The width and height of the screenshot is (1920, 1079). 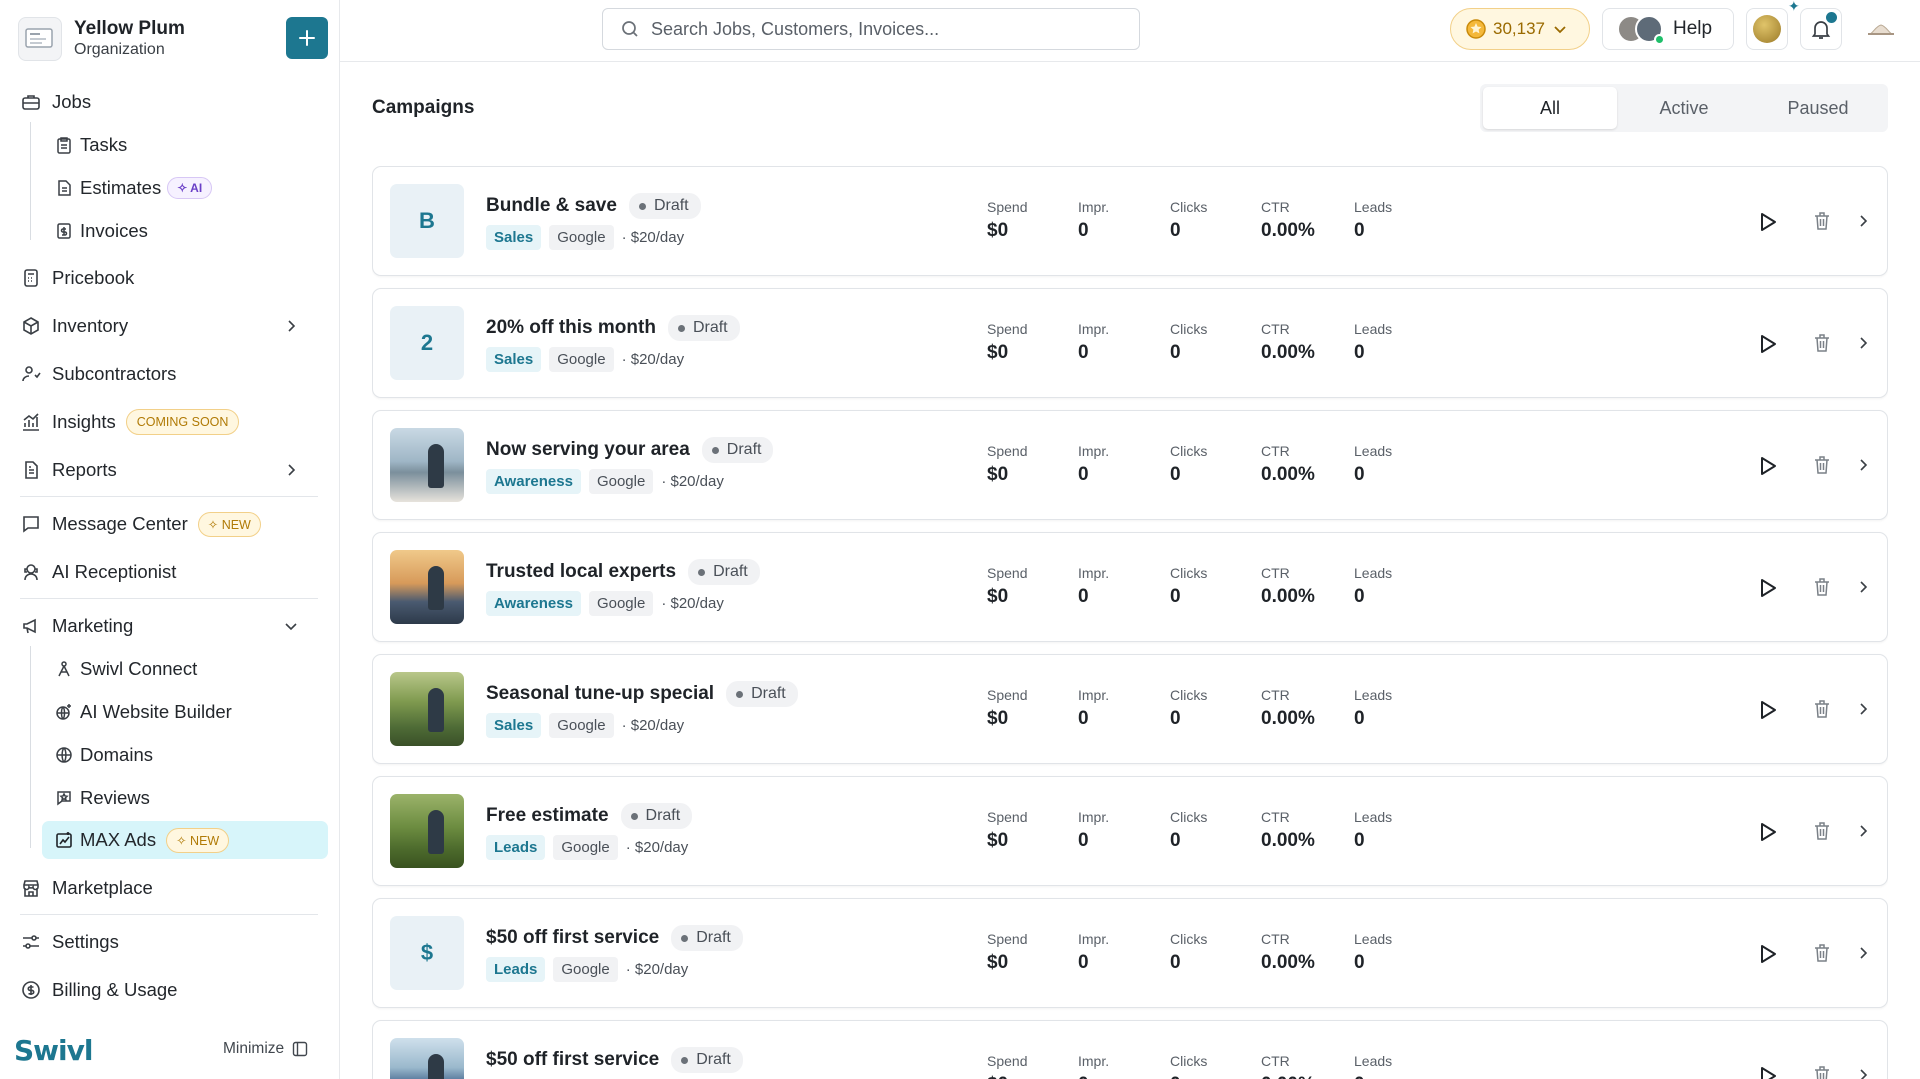 I want to click on sidebar-item-inventory: Inventory, so click(x=170, y=326).